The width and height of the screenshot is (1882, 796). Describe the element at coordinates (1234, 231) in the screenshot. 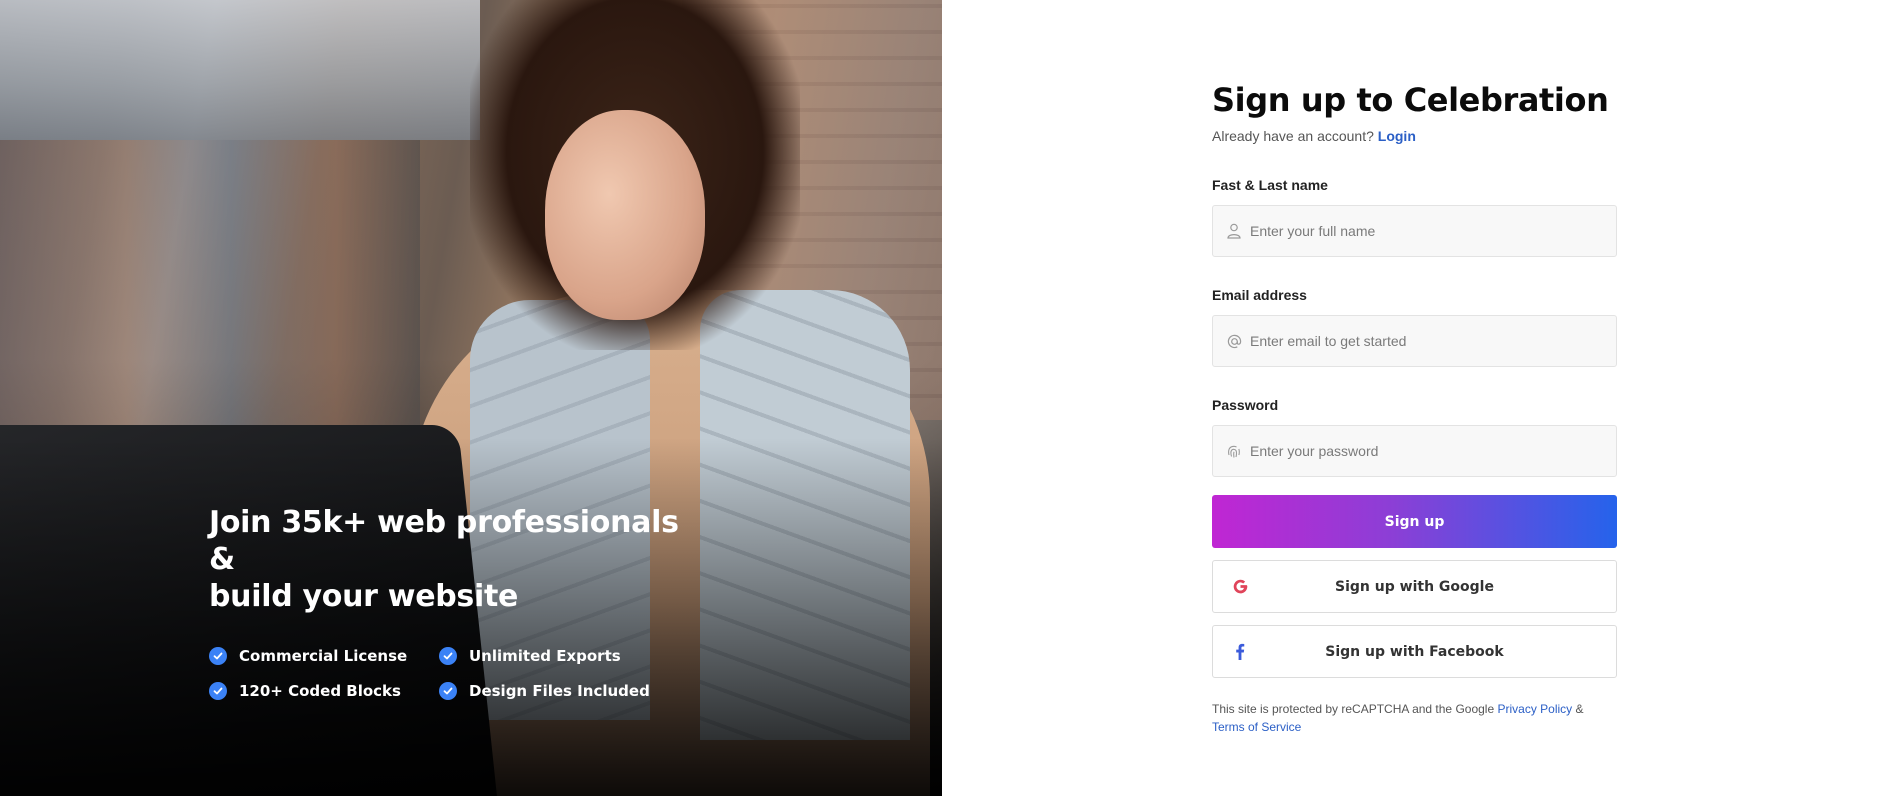

I see `user-icon` at that location.